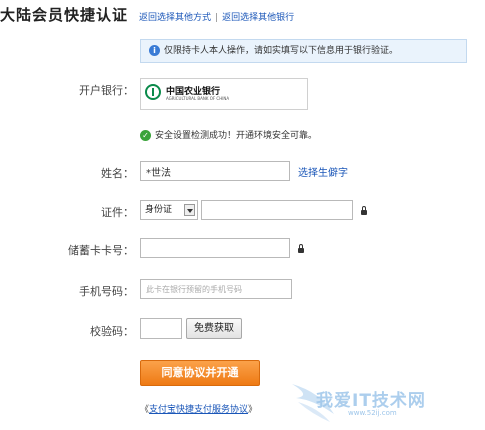  What do you see at coordinates (224, 94) in the screenshot?
I see `bank-logo-box: 中国农业银行 AGRICULTURAL BANK OF CHINA` at bounding box center [224, 94].